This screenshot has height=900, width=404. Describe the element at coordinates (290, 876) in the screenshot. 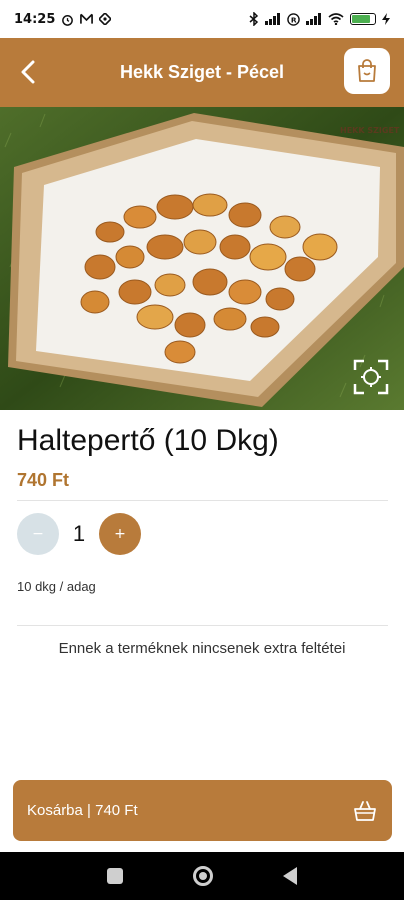

I see `back-icon` at that location.